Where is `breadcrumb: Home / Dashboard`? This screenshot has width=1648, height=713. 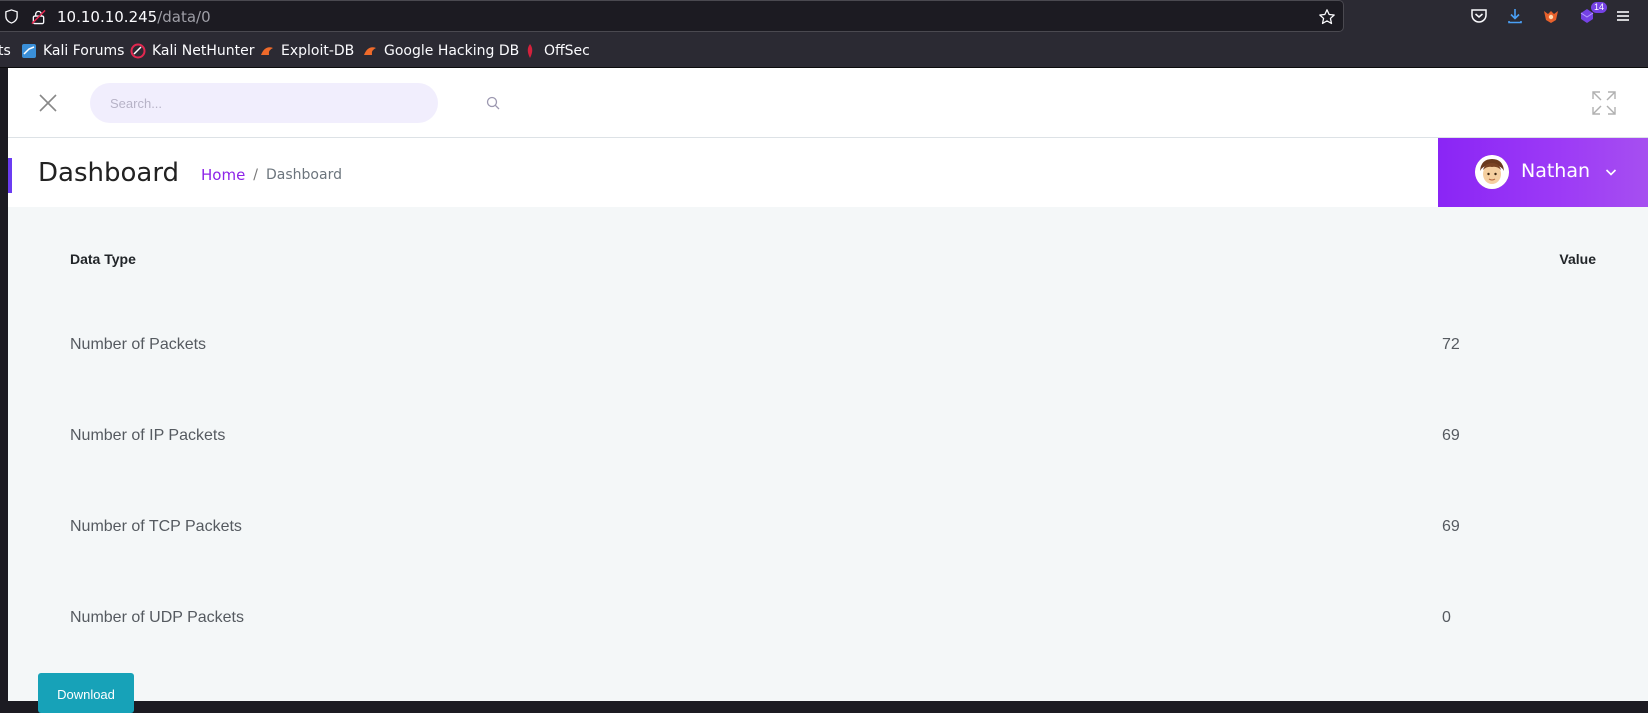
breadcrumb: Home / Dashboard is located at coordinates (271, 175).